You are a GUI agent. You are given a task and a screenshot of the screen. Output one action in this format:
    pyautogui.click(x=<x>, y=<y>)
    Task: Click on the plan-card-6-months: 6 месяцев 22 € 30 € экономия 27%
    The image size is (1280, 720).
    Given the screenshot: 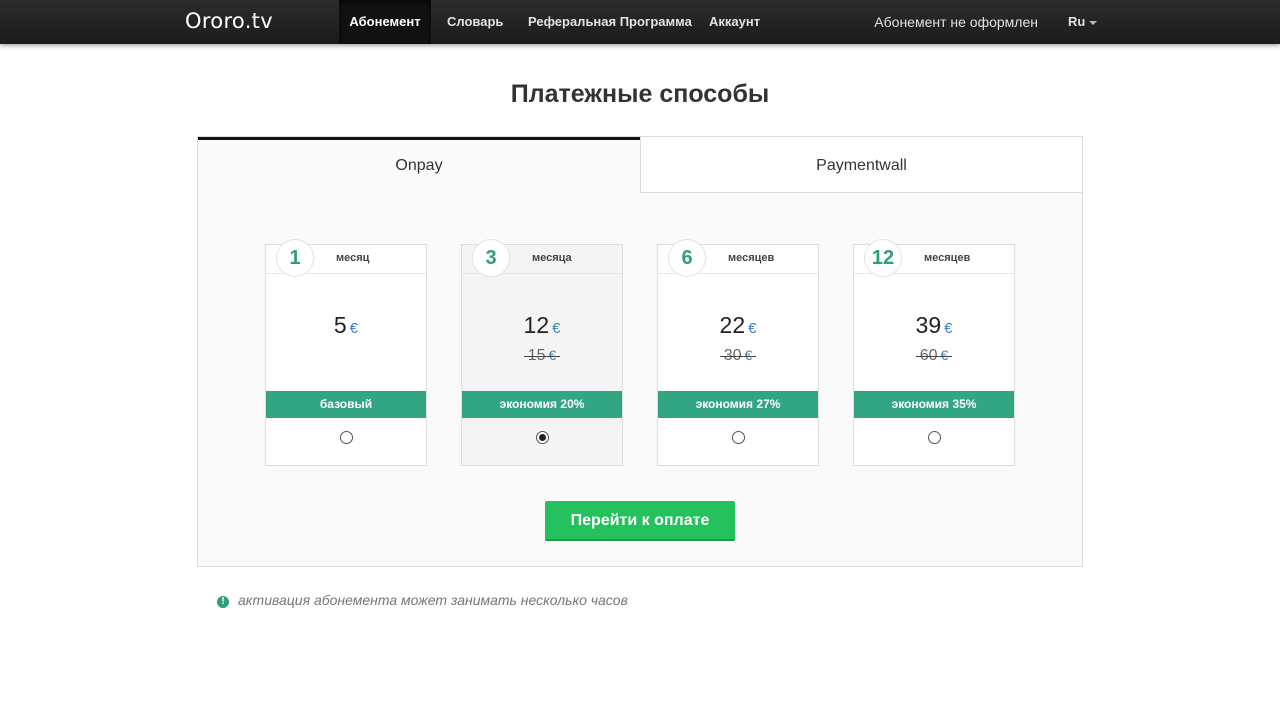 What is the action you would take?
    pyautogui.click(x=738, y=352)
    